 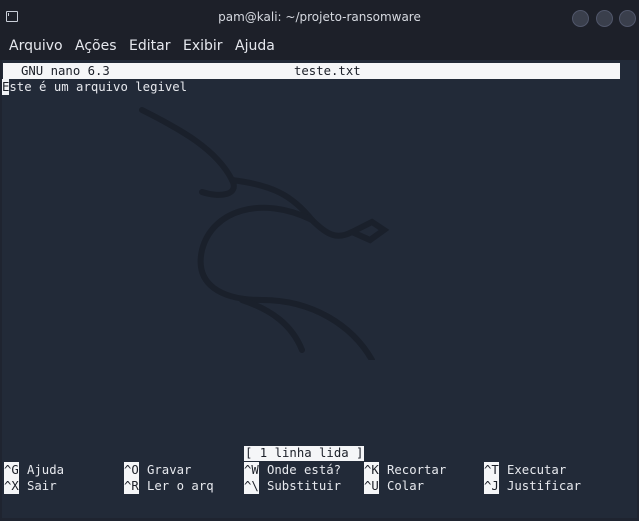 What do you see at coordinates (96, 46) in the screenshot?
I see `menu-acoes: Ações` at bounding box center [96, 46].